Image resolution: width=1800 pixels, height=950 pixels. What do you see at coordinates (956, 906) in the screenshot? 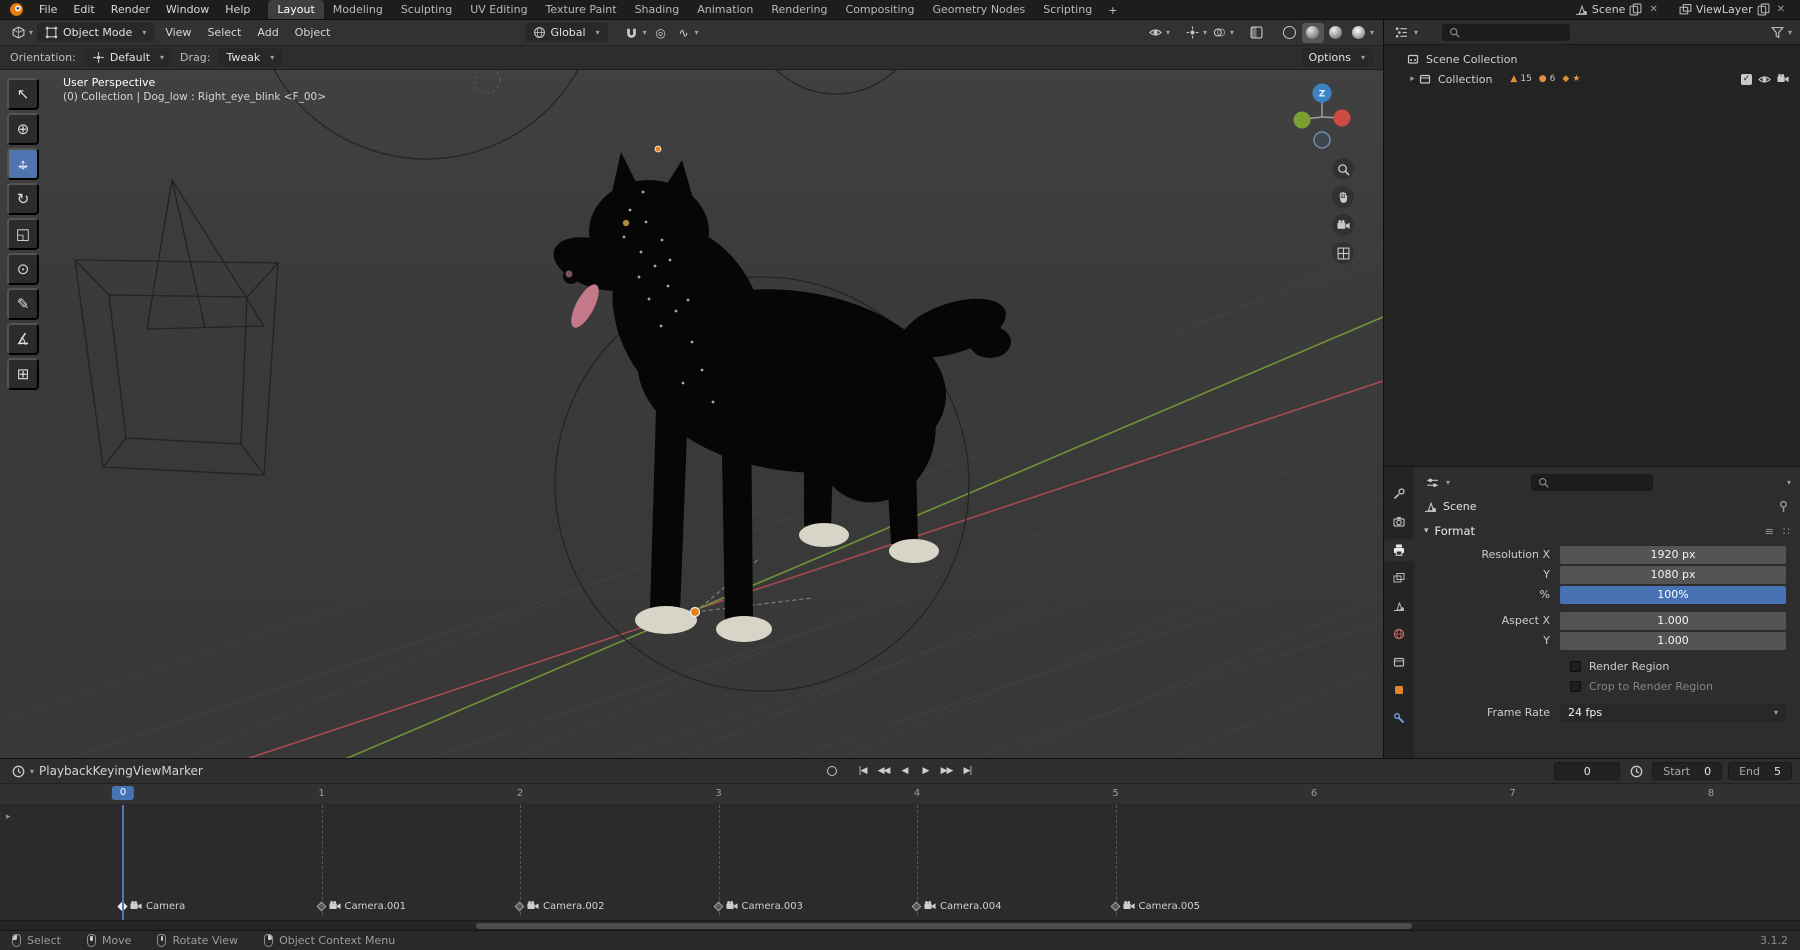
I see `timeline-marker-camera-004: Camera.004` at bounding box center [956, 906].